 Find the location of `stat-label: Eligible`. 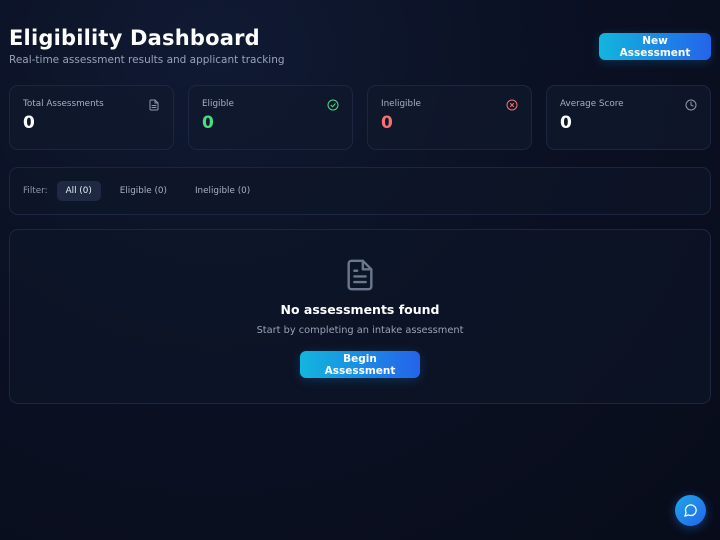

stat-label: Eligible is located at coordinates (218, 104).